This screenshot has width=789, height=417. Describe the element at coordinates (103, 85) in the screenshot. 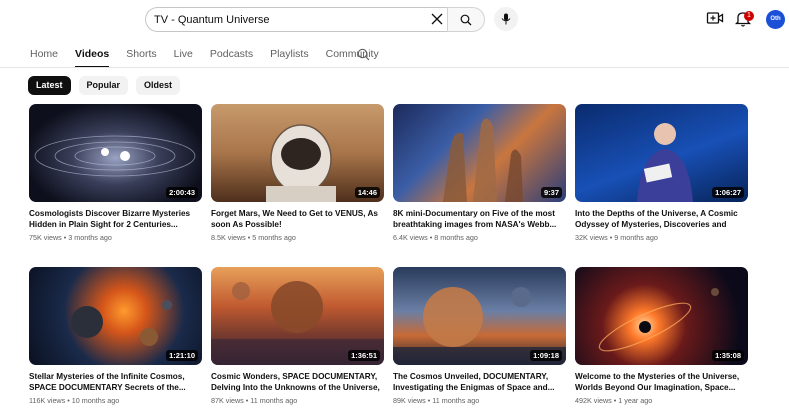

I see `chip-popular: Popular` at that location.